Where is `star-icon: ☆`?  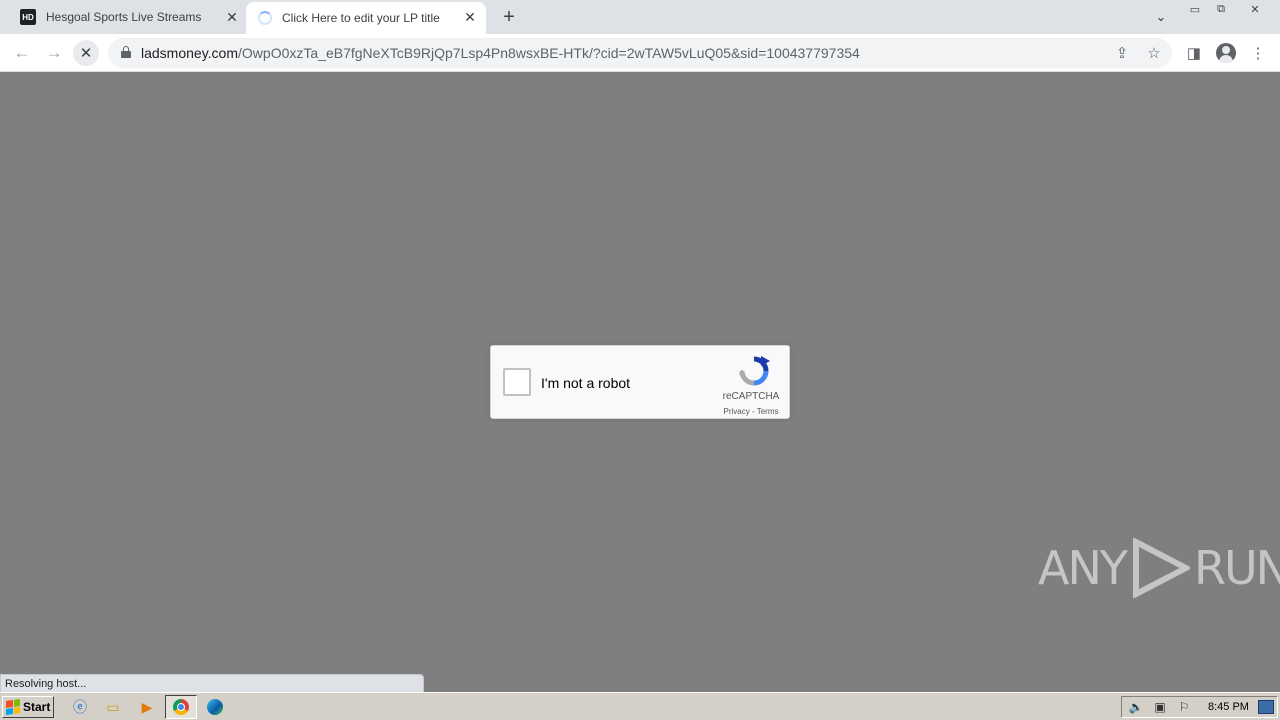
star-icon: ☆ is located at coordinates (1154, 53).